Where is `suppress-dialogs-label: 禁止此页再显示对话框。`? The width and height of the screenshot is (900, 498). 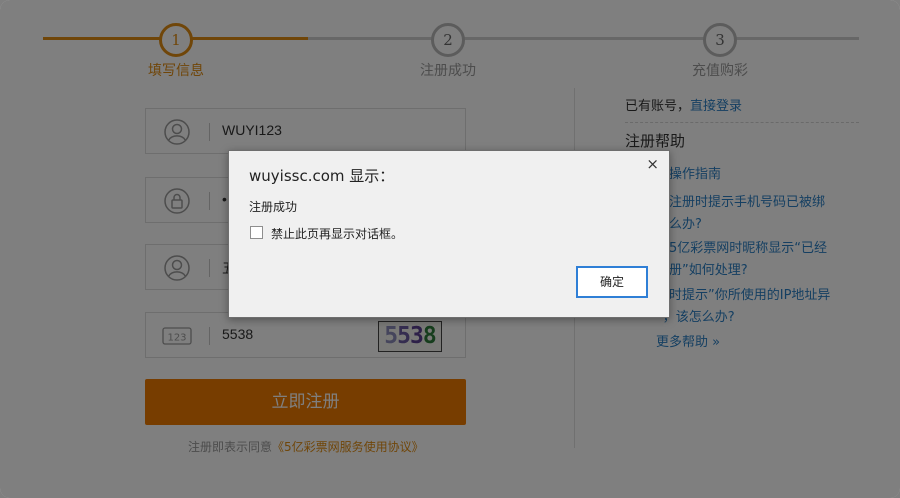 suppress-dialogs-label: 禁止此页再显示对话框。 is located at coordinates (337, 233).